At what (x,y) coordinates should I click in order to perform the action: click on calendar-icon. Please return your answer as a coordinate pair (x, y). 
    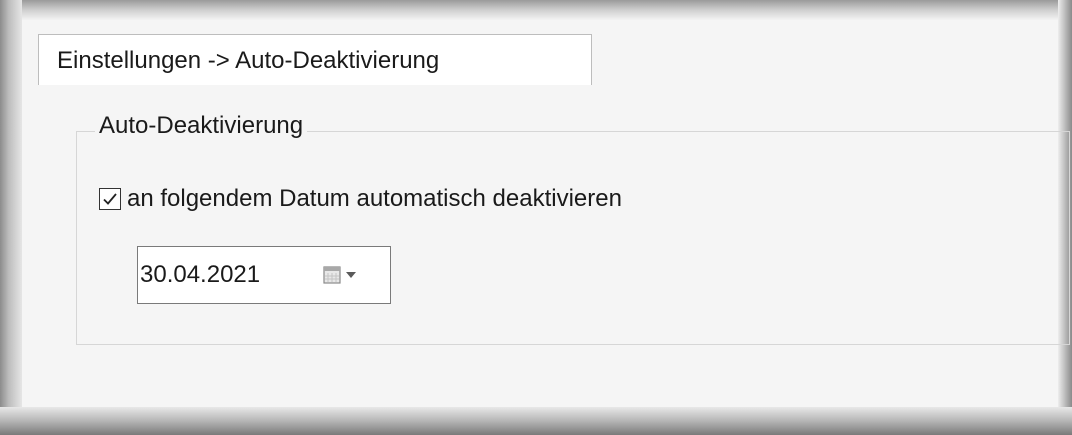
    Looking at the image, I should click on (332, 275).